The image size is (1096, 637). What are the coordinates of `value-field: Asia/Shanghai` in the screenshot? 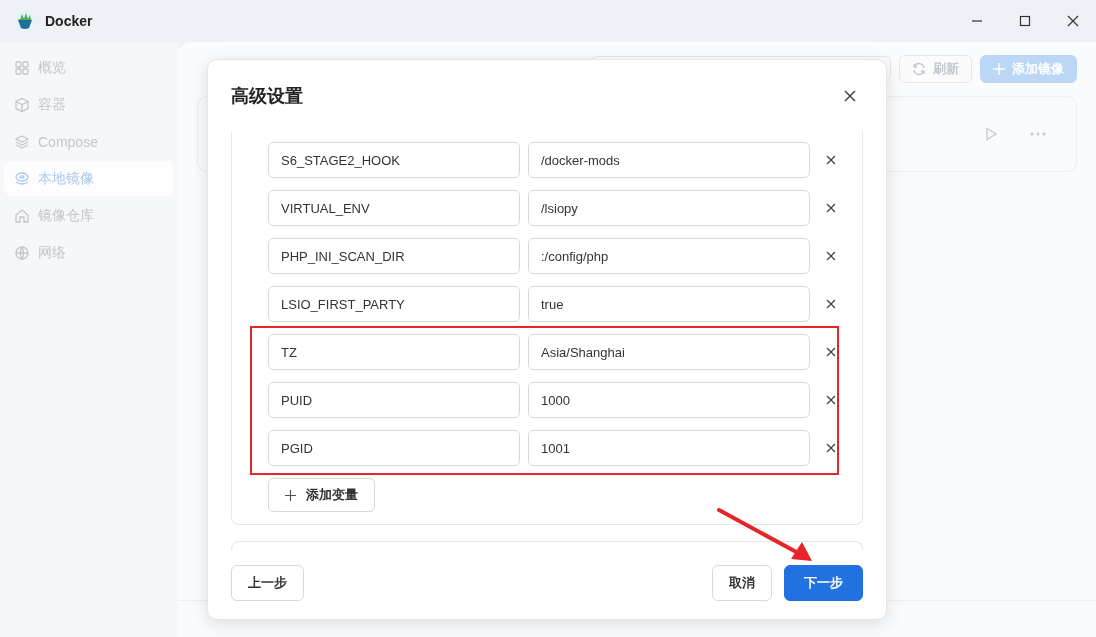 It's located at (669, 352).